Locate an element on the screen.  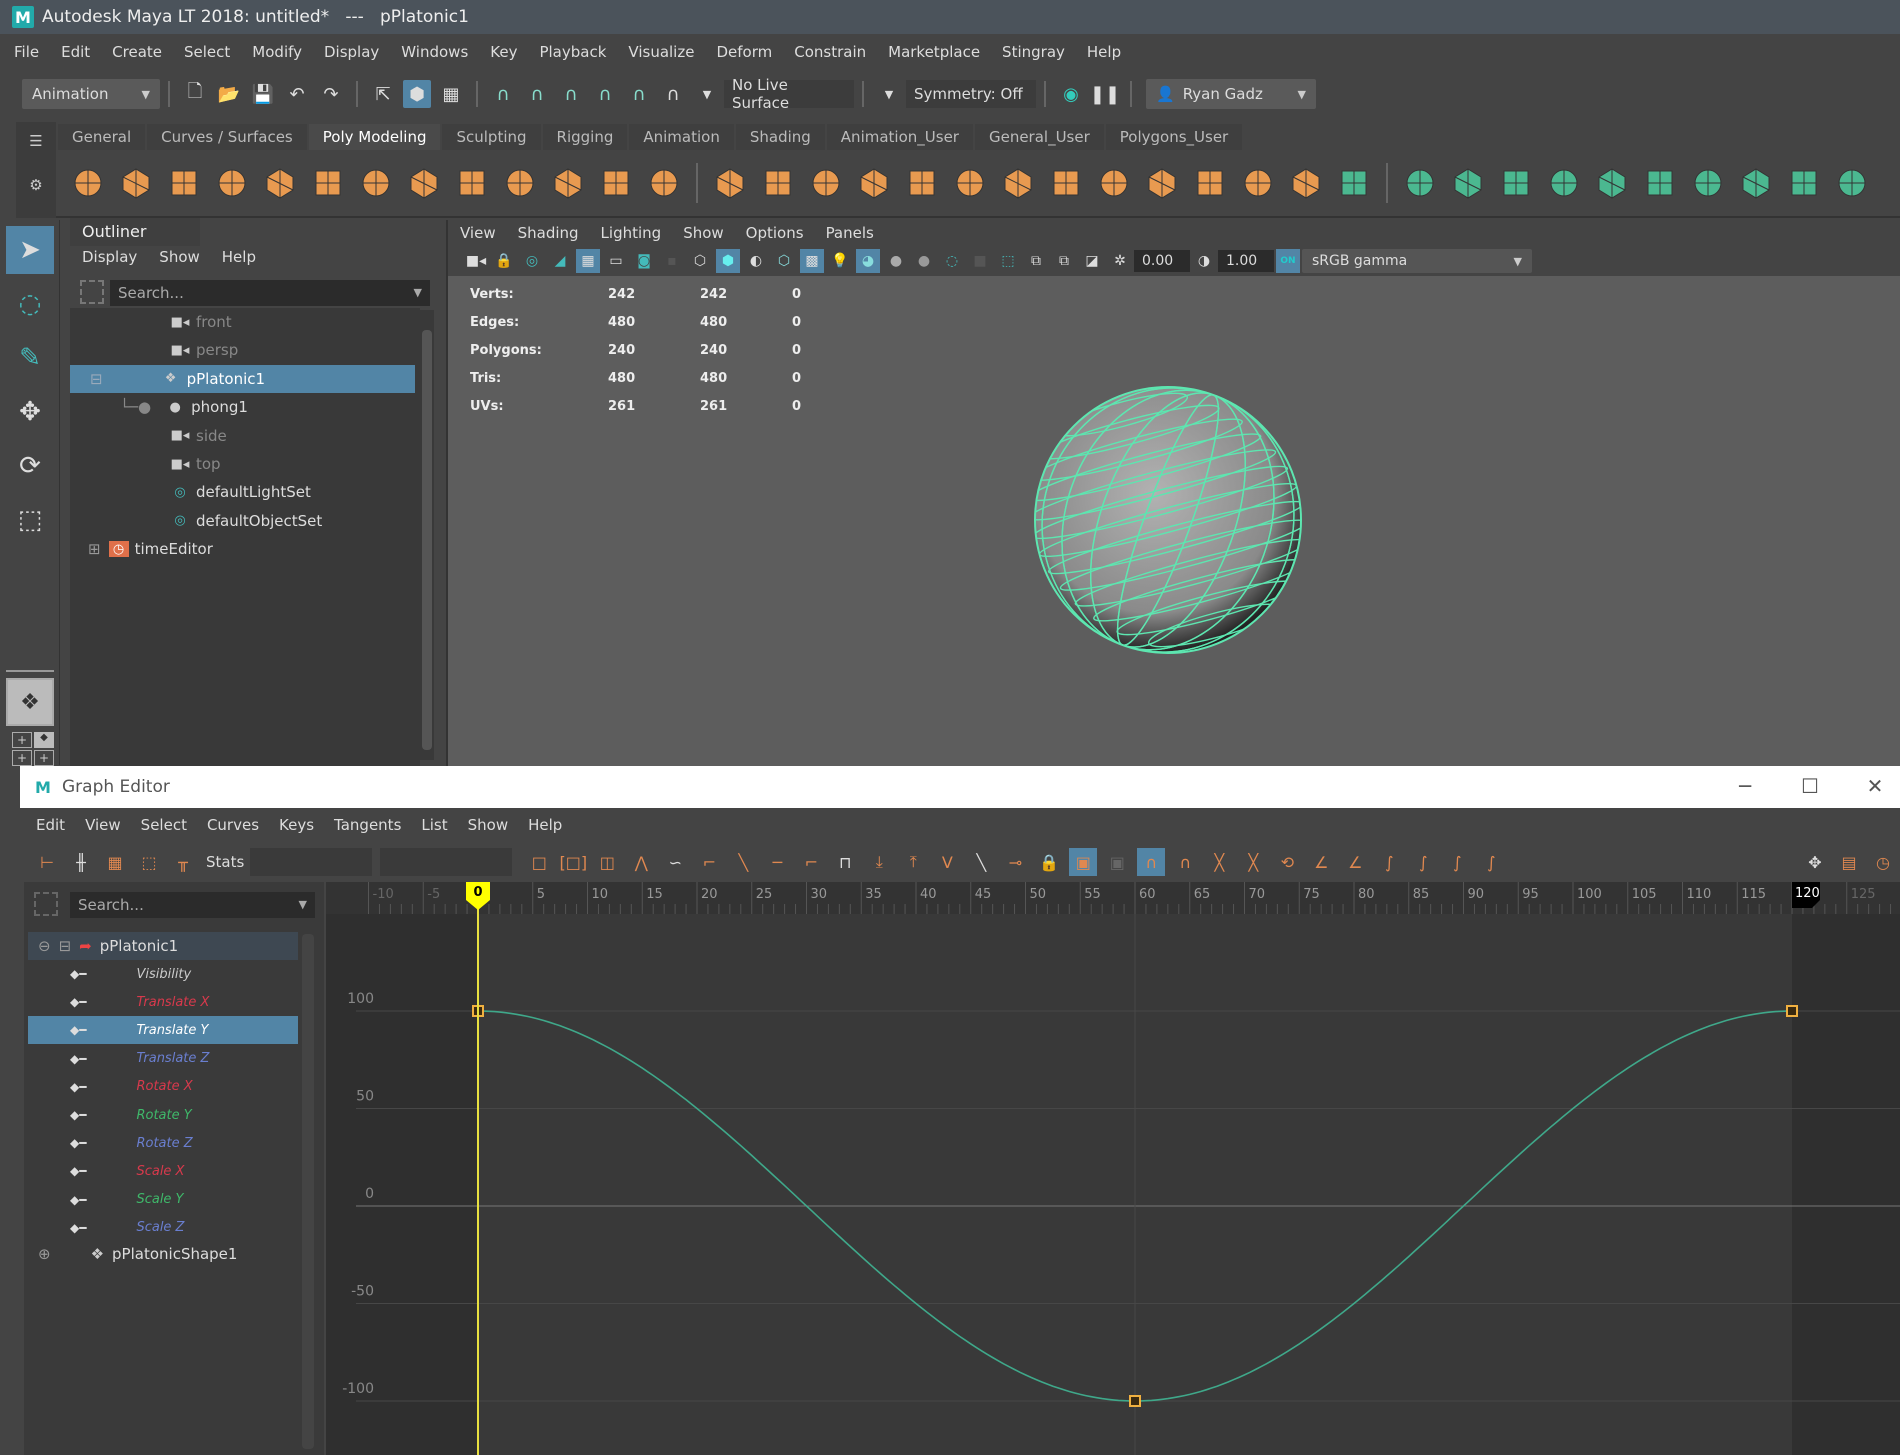
layout-plus-icon: + is located at coordinates (22, 740).